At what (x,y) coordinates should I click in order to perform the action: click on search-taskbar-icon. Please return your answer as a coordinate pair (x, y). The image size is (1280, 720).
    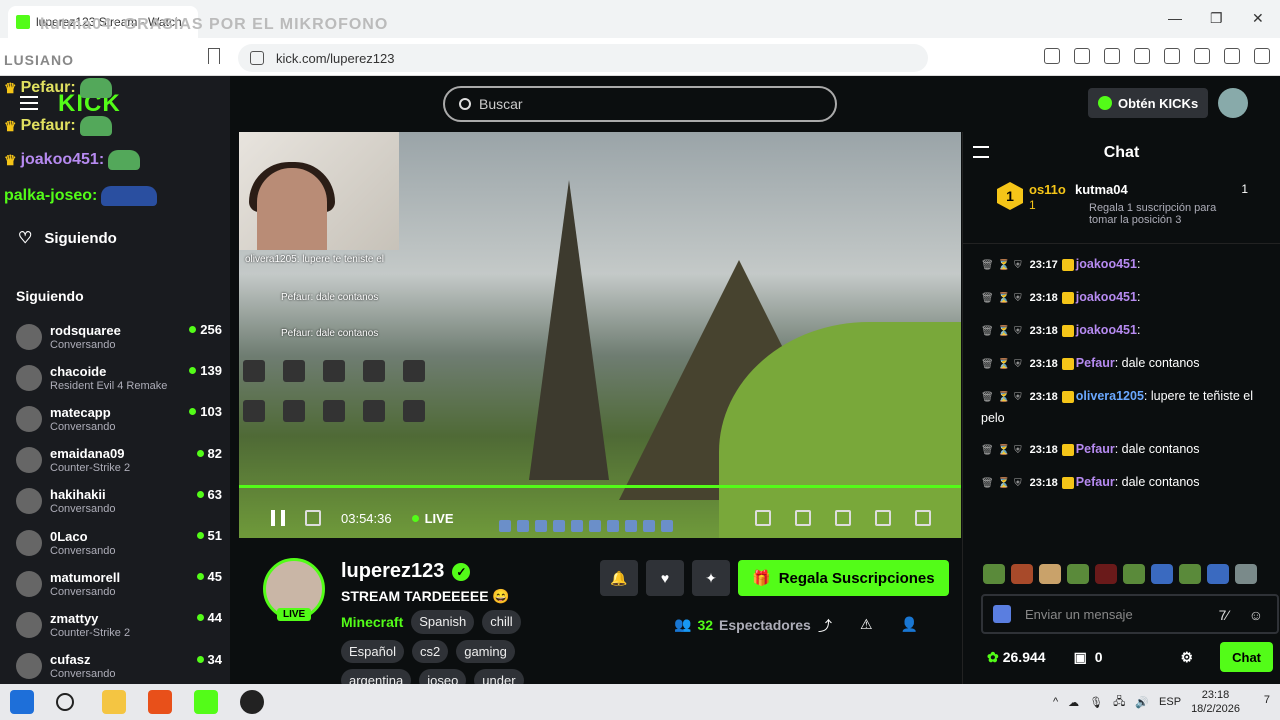
    Looking at the image, I should click on (65, 702).